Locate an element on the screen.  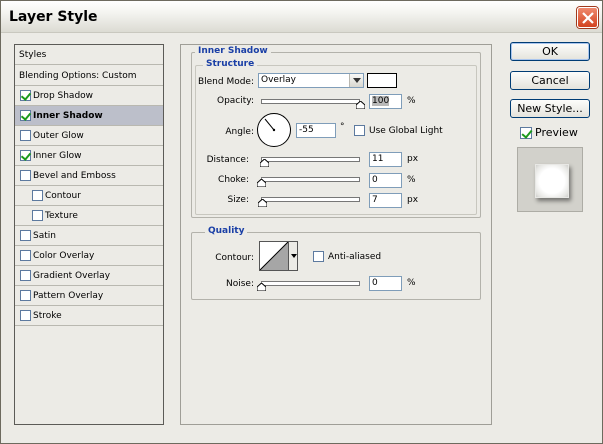
preview-checkbox is located at coordinates (526, 132).